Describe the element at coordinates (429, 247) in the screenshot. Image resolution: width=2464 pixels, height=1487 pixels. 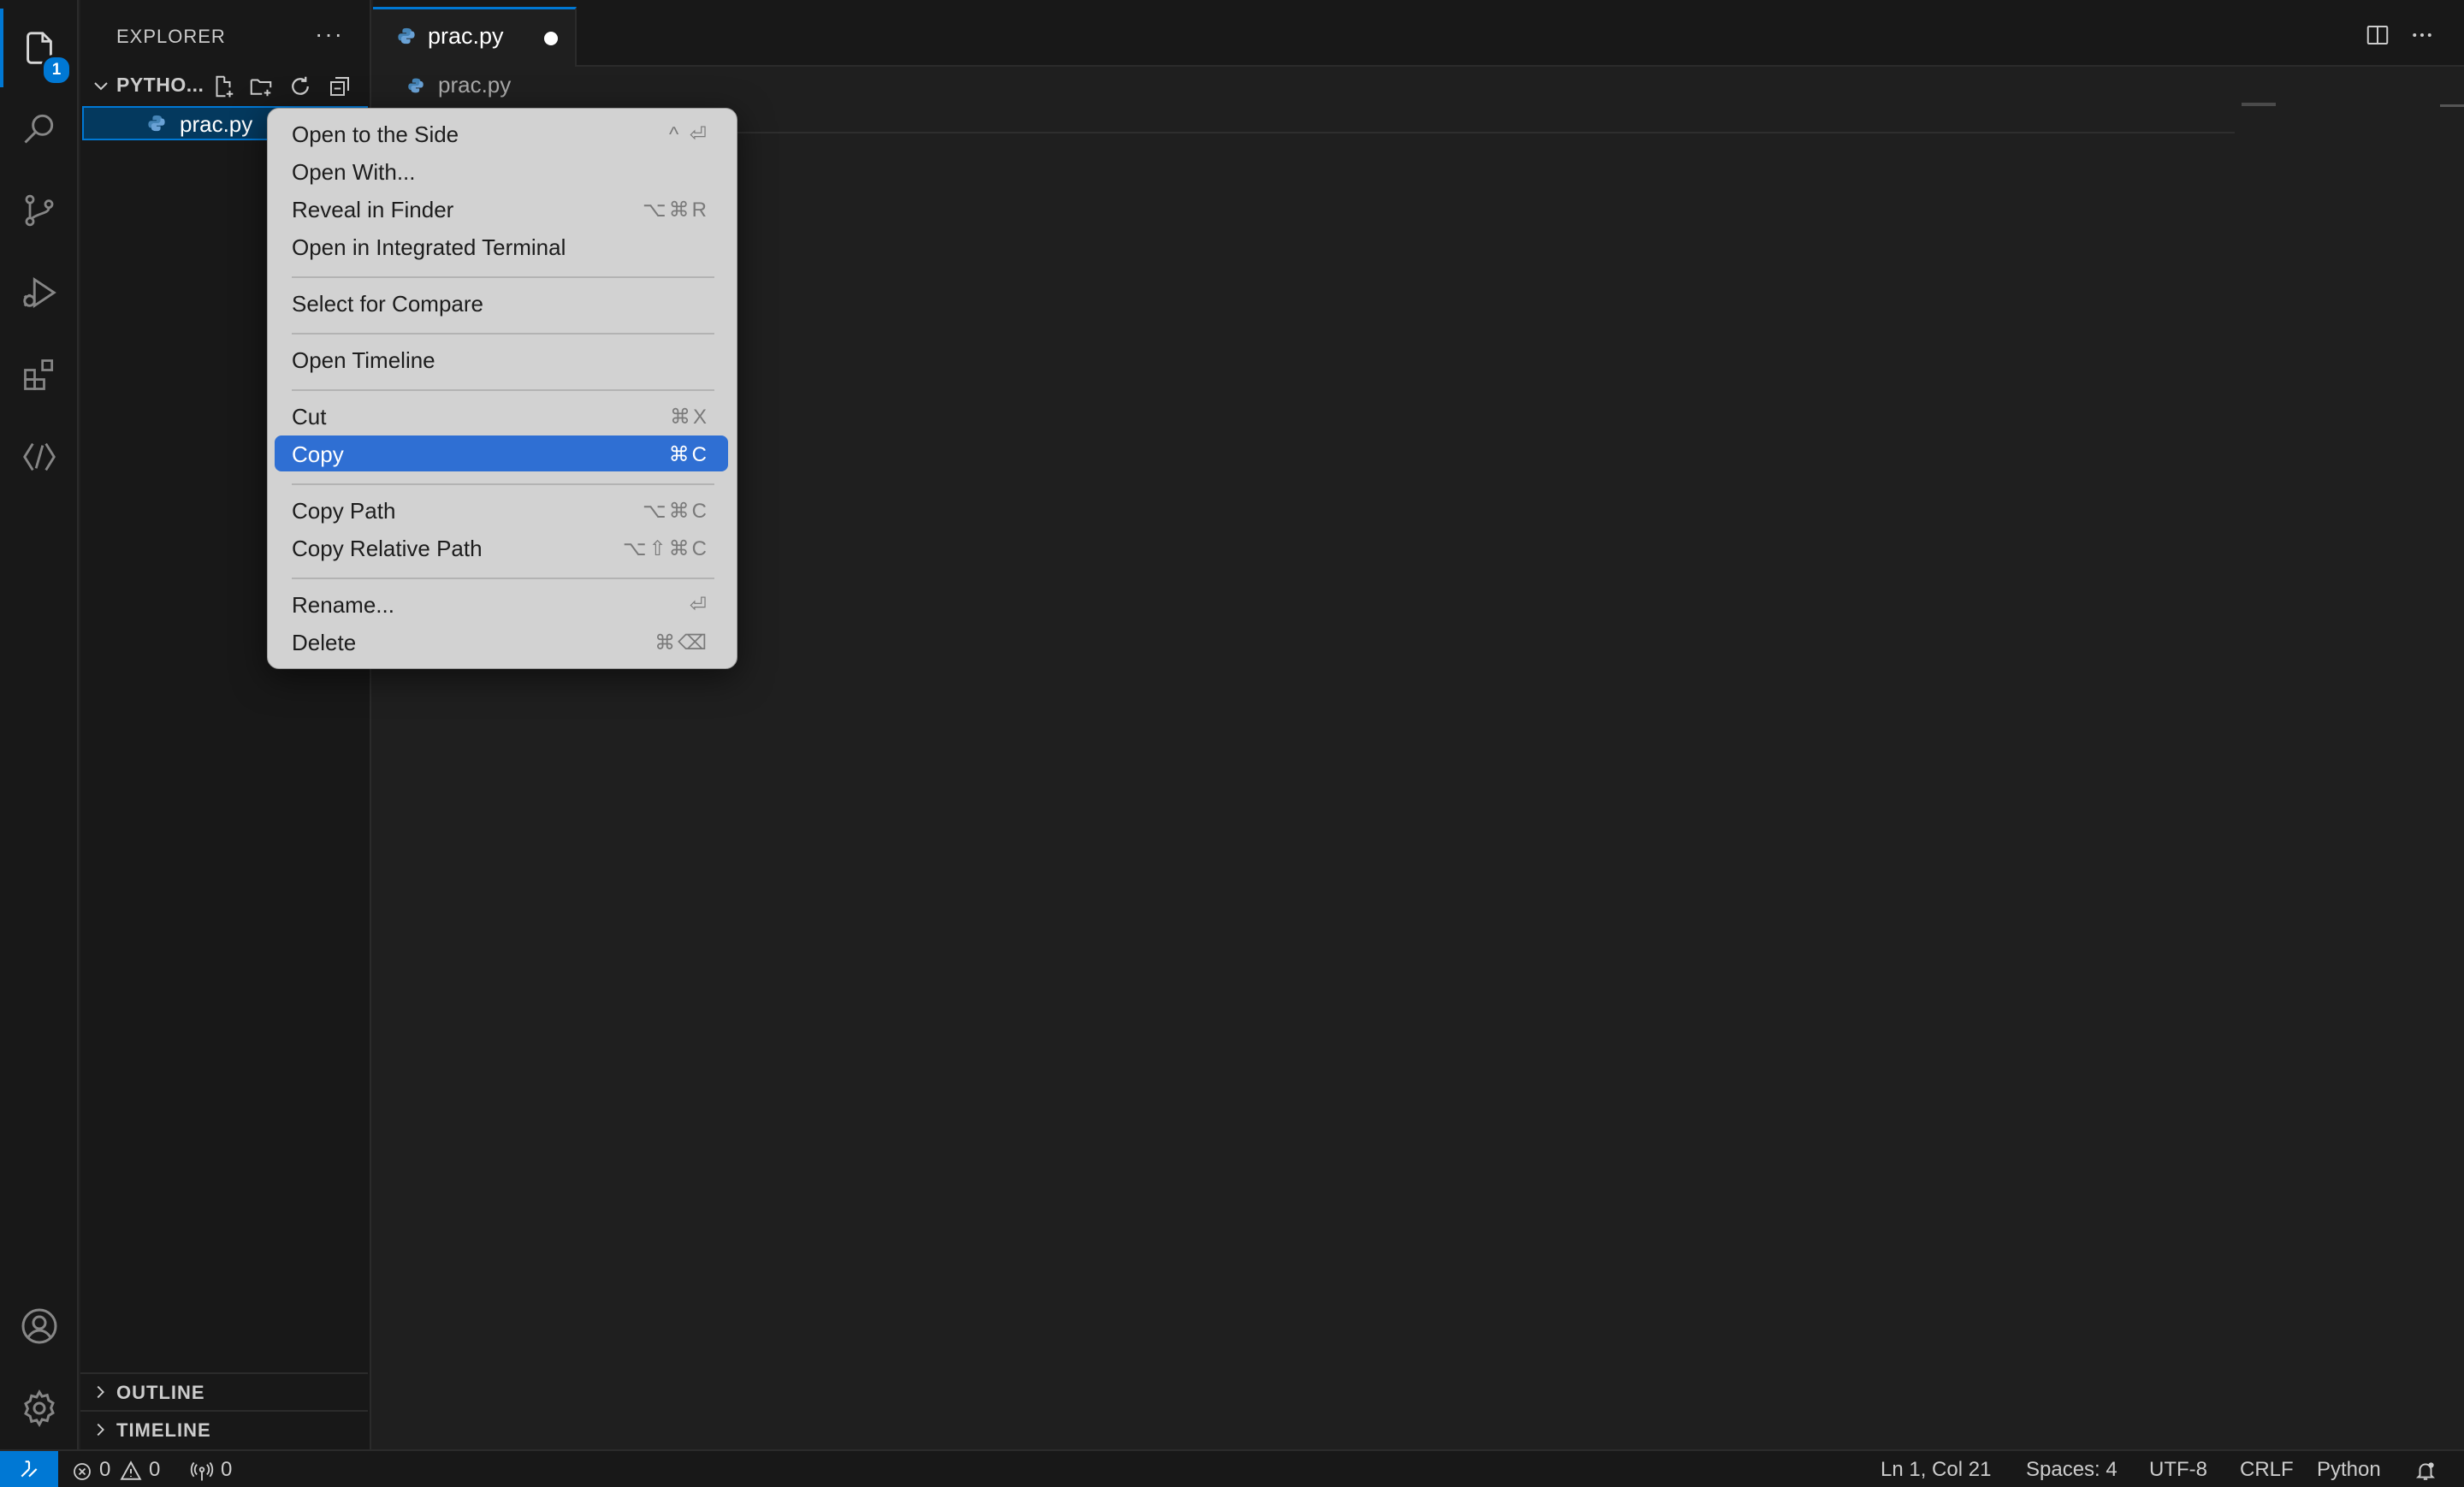
I see `menu-item-label: Open in Integrated Terminal` at that location.